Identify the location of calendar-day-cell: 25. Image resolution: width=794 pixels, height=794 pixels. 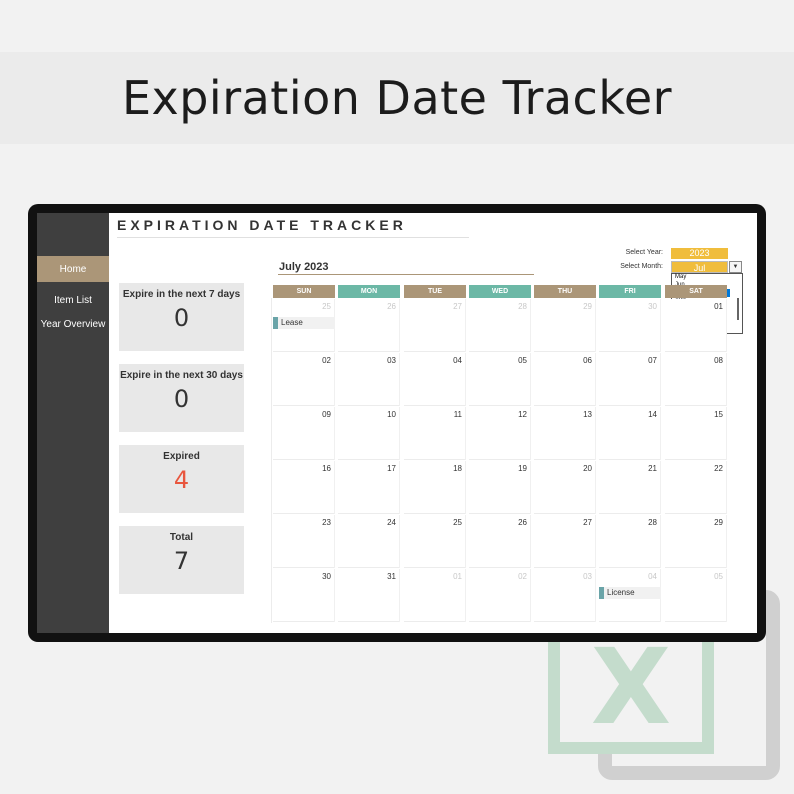
(435, 541).